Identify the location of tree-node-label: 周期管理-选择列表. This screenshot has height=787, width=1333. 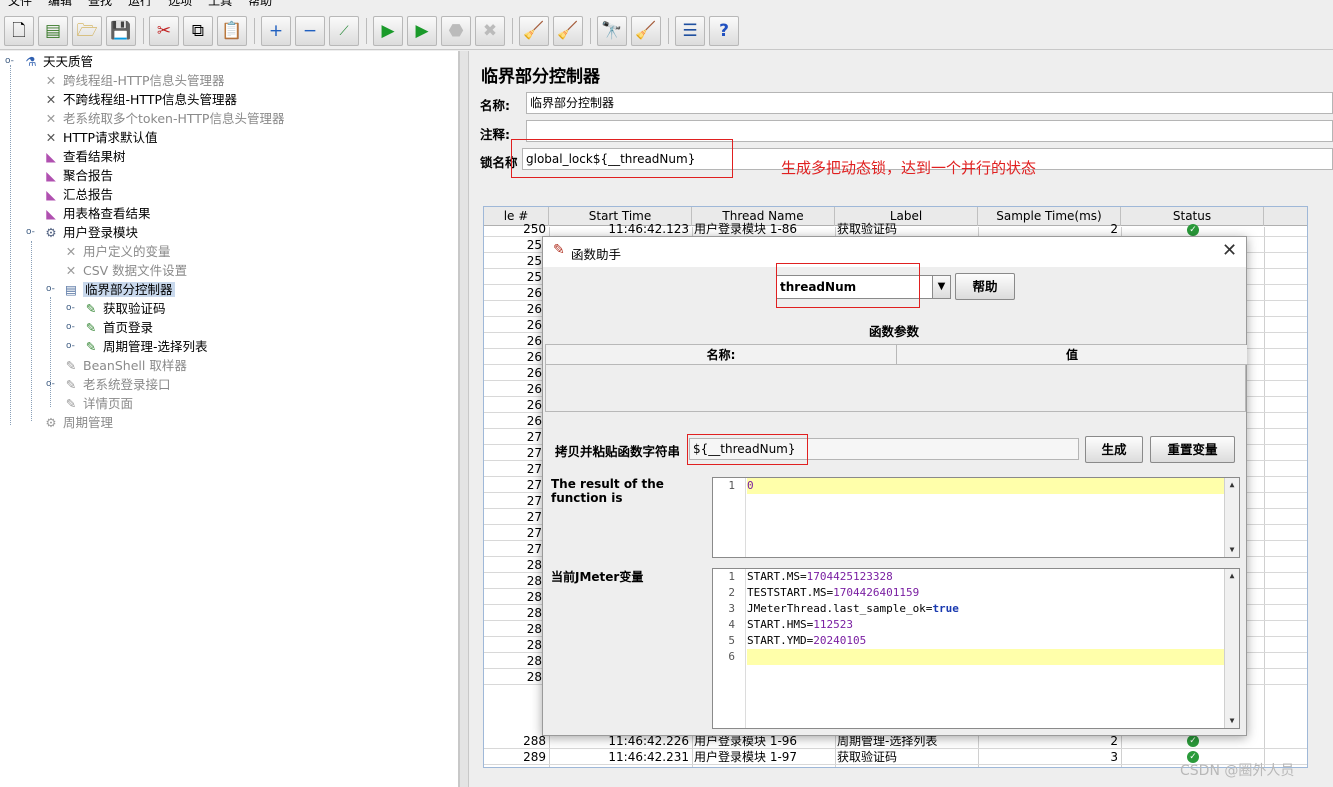
(155, 346).